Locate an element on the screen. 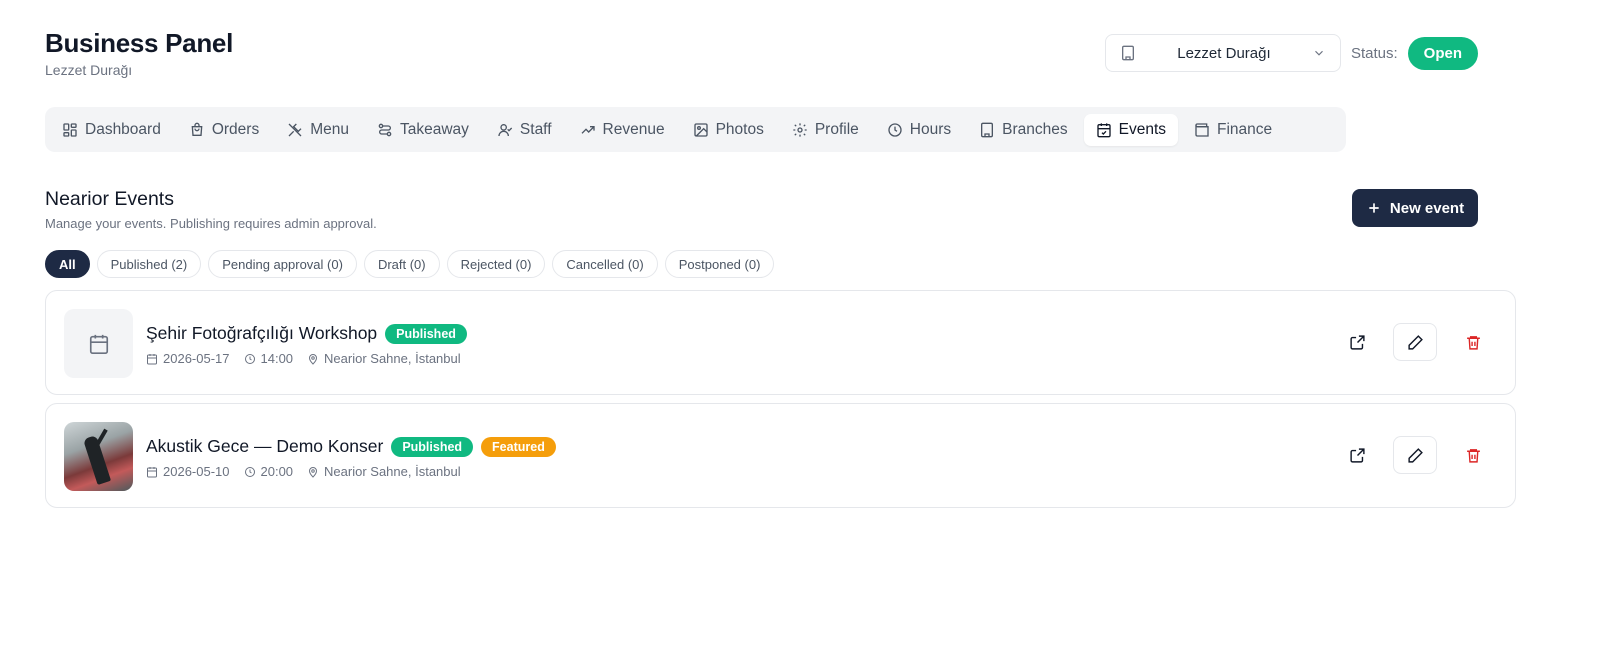  tab-label: Events is located at coordinates (1142, 129).